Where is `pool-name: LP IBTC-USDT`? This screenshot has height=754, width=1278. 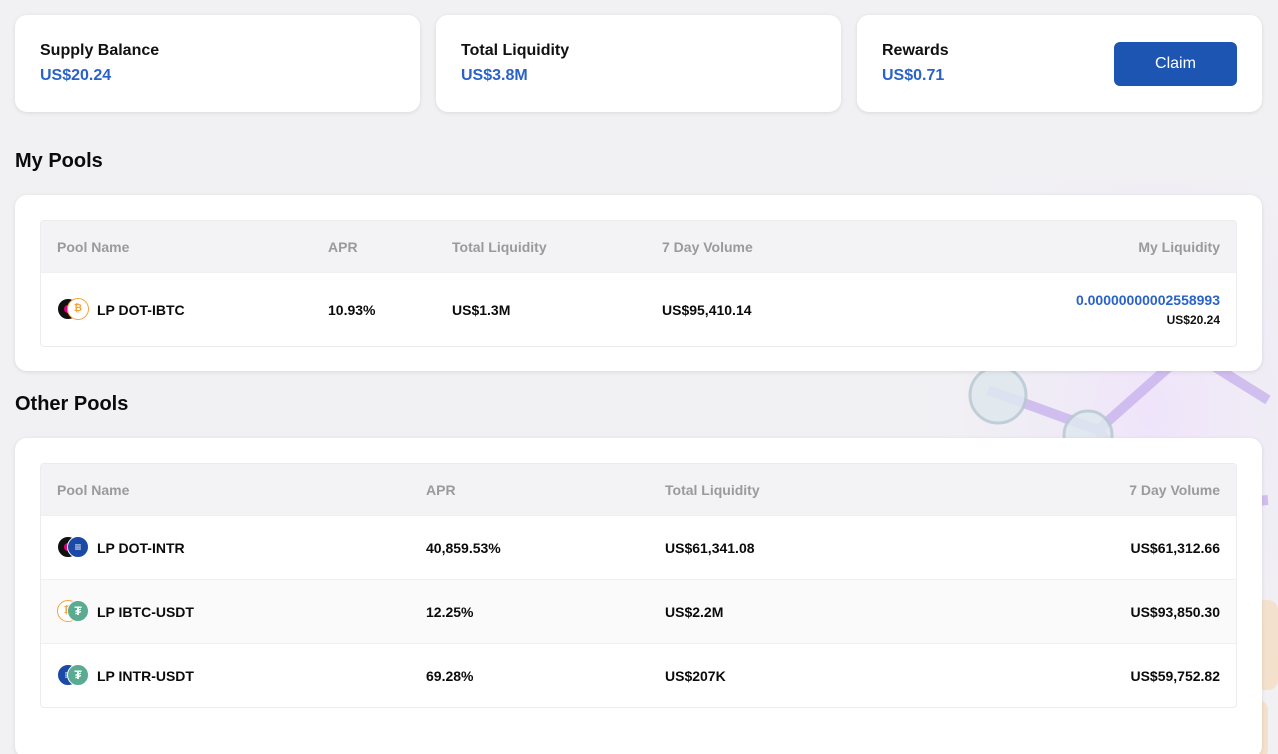 pool-name: LP IBTC-USDT is located at coordinates (145, 611).